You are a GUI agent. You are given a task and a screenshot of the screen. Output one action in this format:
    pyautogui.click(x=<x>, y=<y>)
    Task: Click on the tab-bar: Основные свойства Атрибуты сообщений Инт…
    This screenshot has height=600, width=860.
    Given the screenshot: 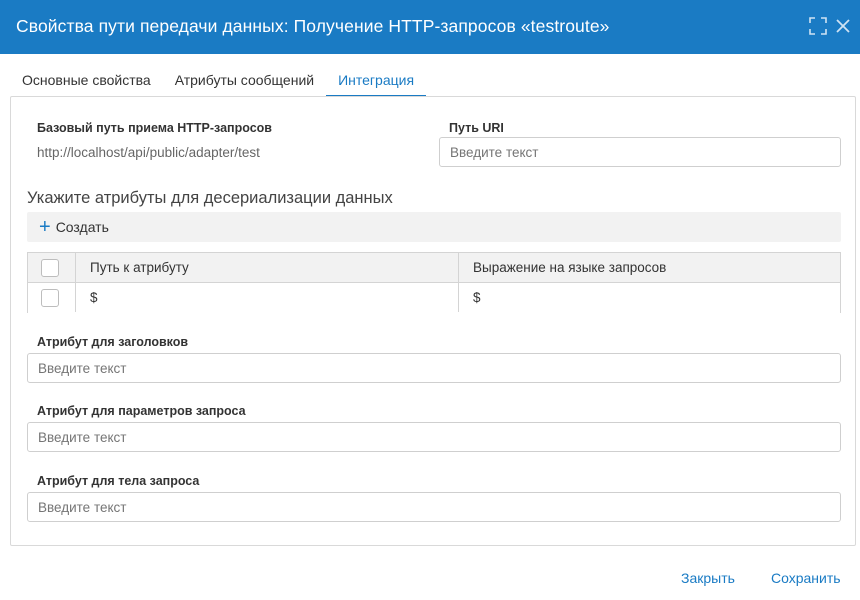 What is the action you would take?
    pyautogui.click(x=218, y=81)
    